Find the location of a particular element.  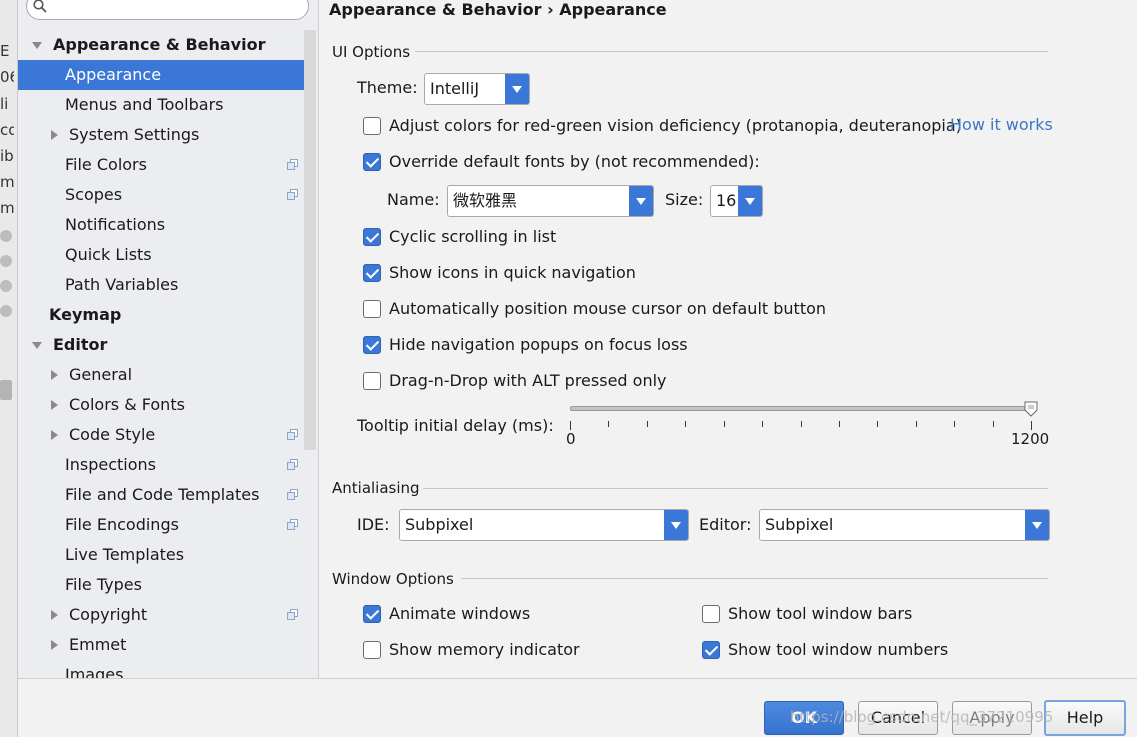

cancel-button: Cancel is located at coordinates (898, 718).